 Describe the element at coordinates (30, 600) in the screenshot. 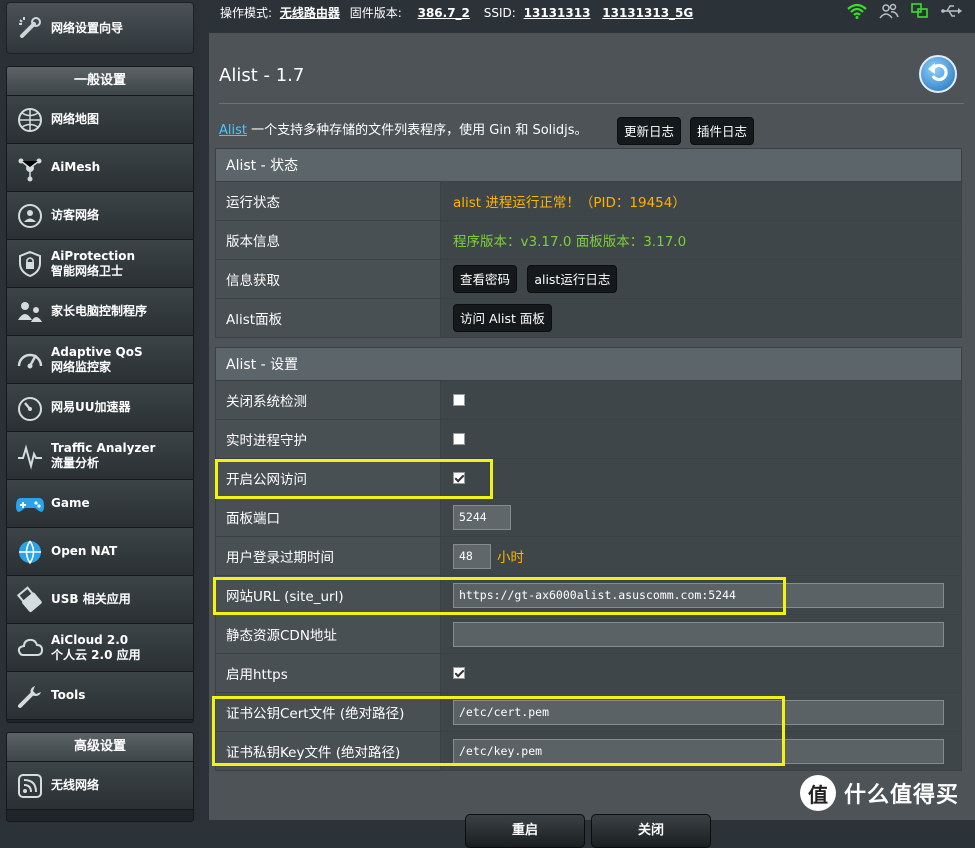

I see `usb-icon` at that location.